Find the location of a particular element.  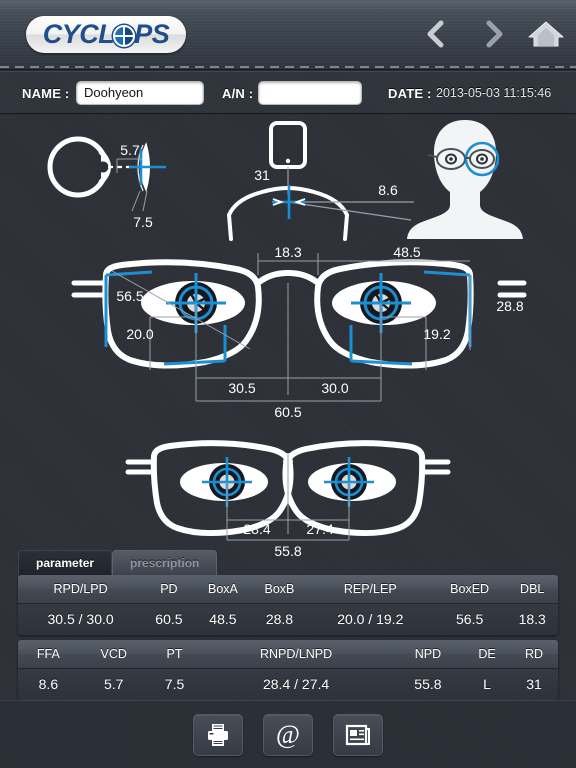

nav-next-button is located at coordinates (494, 34).